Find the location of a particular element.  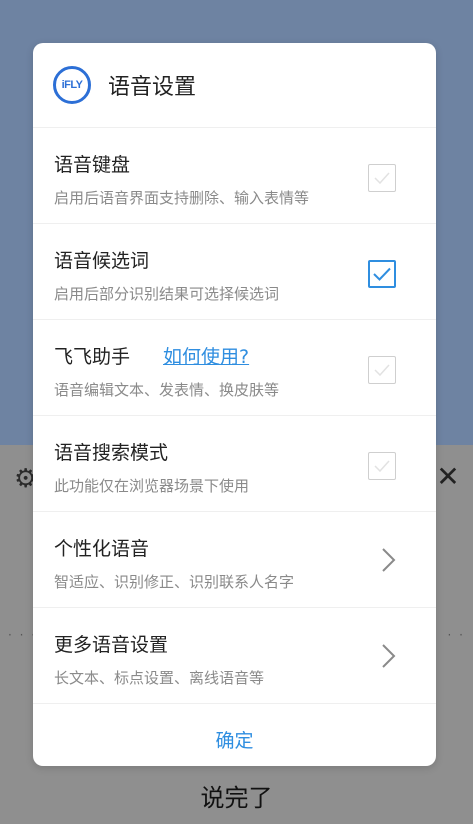

voice-search-mode-checkbox is located at coordinates (382, 466).